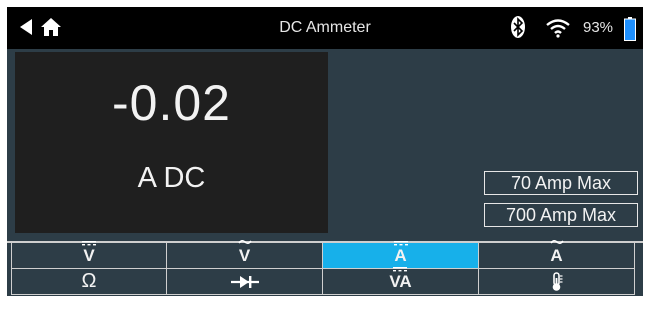  I want to click on reading-value: -0.02, so click(171, 103).